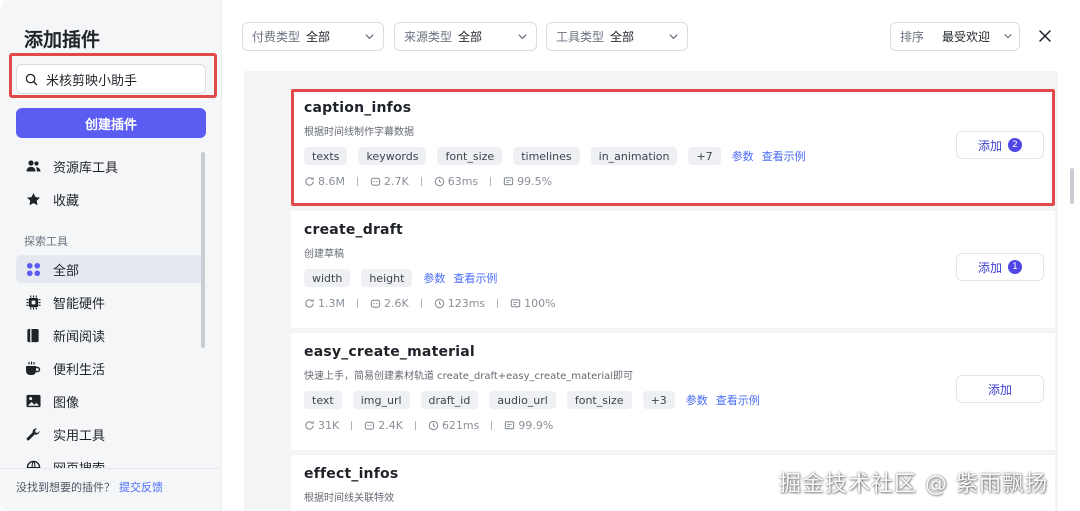 This screenshot has width=1080, height=511. I want to click on stat-uses: 1.3M, so click(331, 303).